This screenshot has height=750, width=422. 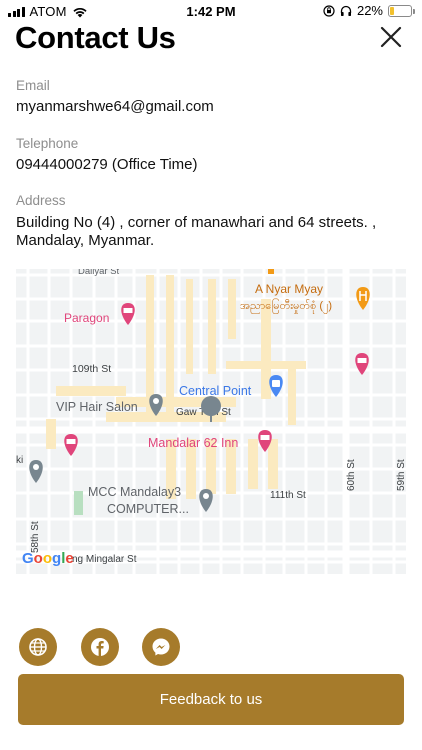 What do you see at coordinates (193, 443) in the screenshot?
I see `place-label-inn: Mandalar 62 Inn` at bounding box center [193, 443].